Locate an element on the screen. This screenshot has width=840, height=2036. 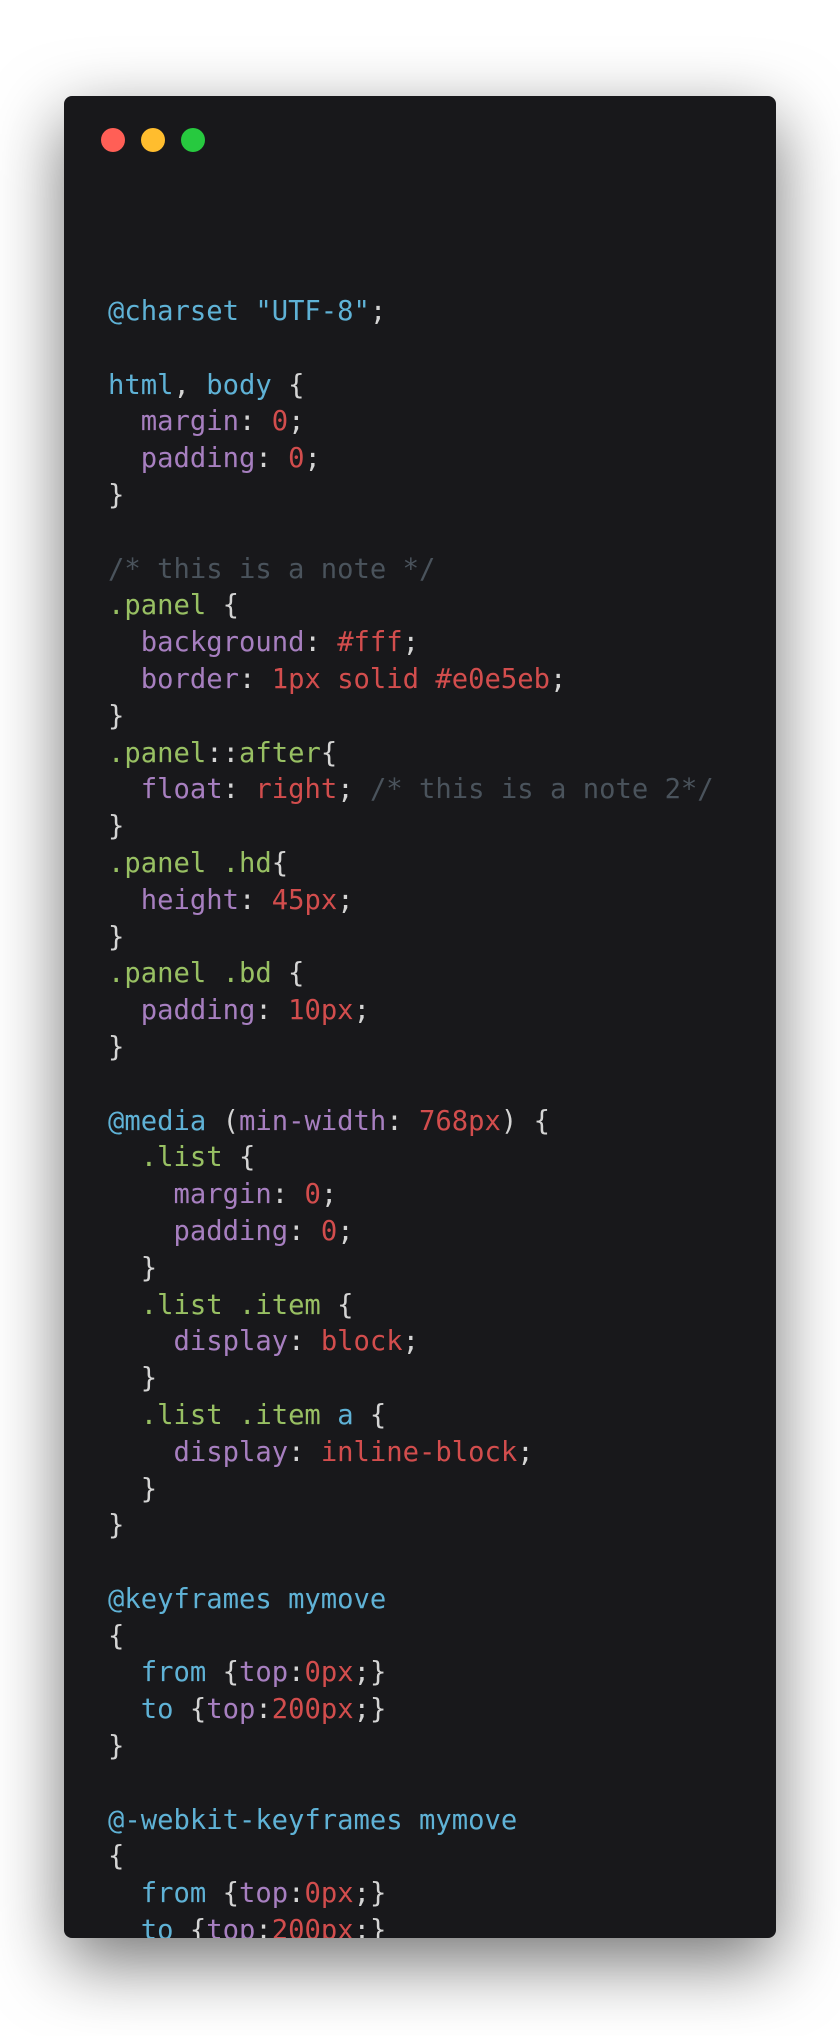
code-line: @-webkit-keyframes mymove is located at coordinates (411, 1821).